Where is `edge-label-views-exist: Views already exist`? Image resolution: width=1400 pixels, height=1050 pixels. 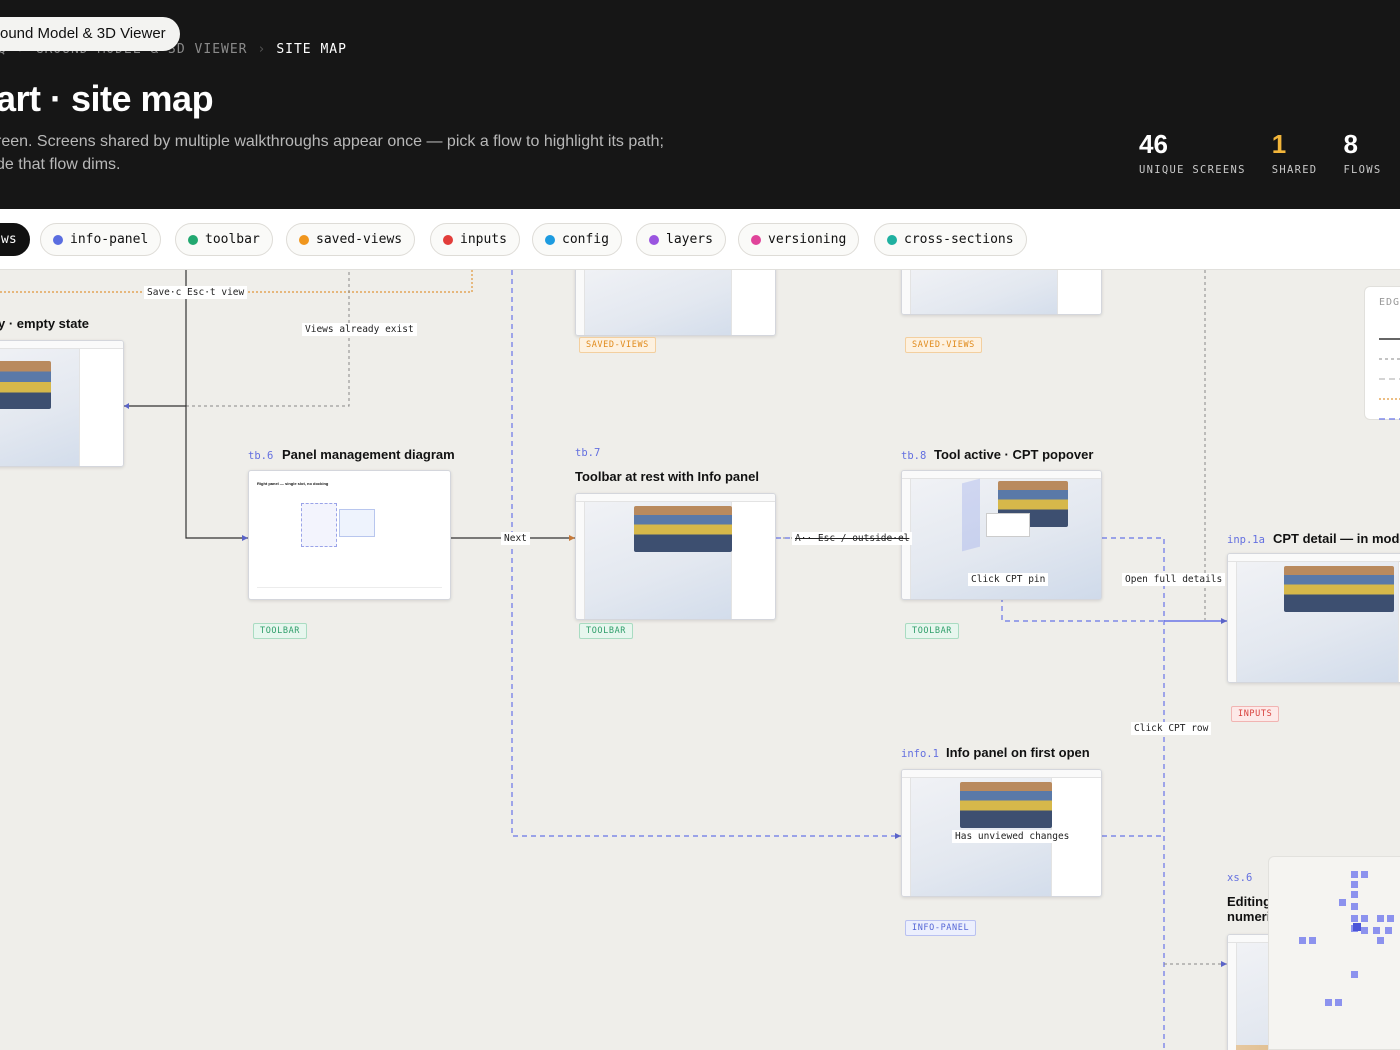
edge-label-views-exist: Views already exist is located at coordinates (359, 329).